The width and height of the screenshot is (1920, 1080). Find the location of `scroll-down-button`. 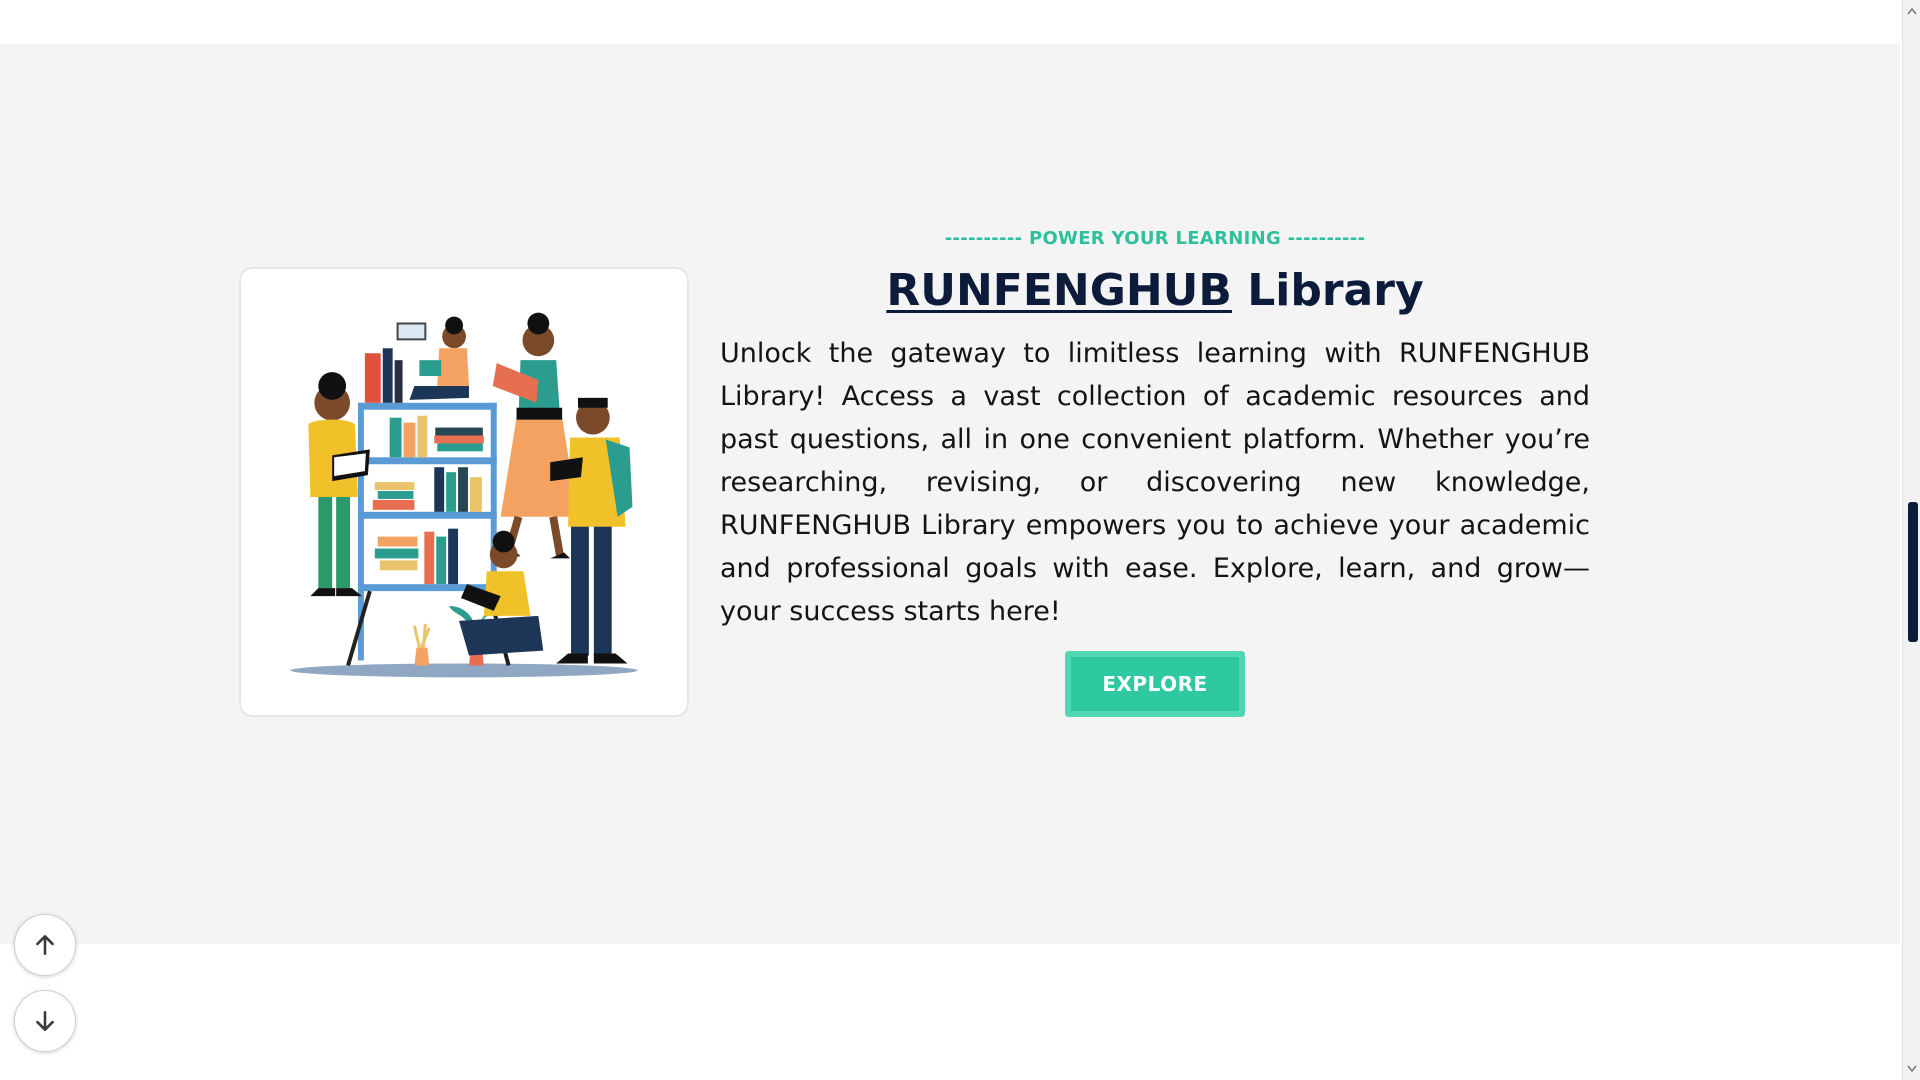

scroll-down-button is located at coordinates (45, 1021).